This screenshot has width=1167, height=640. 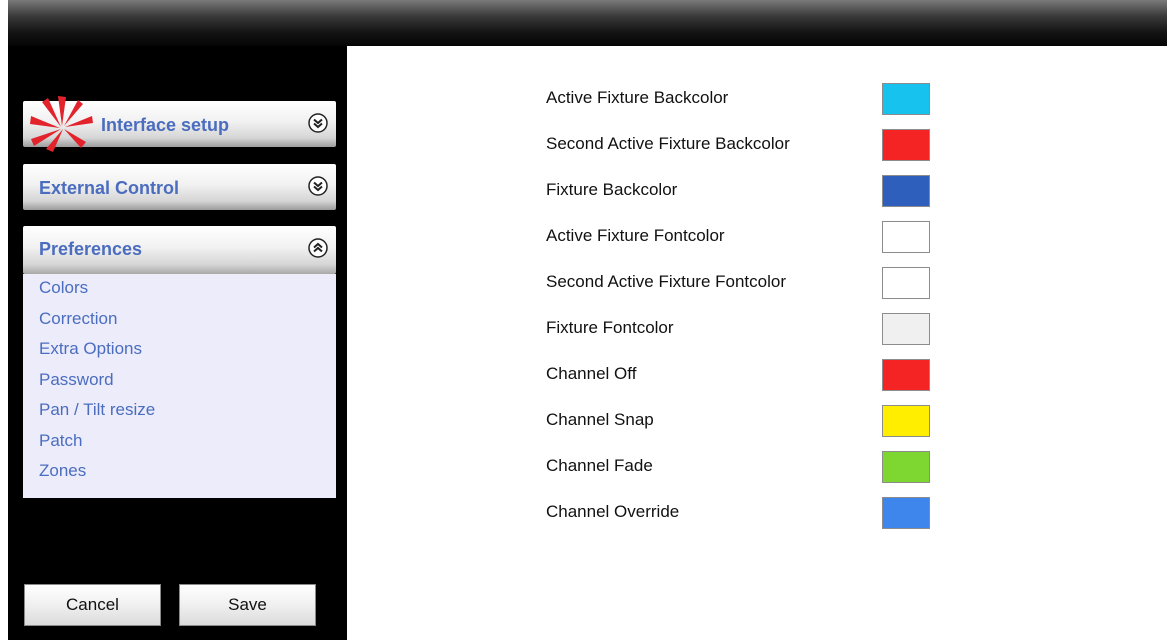 What do you see at coordinates (591, 373) in the screenshot?
I see `color-label-channel-off: Channel Off` at bounding box center [591, 373].